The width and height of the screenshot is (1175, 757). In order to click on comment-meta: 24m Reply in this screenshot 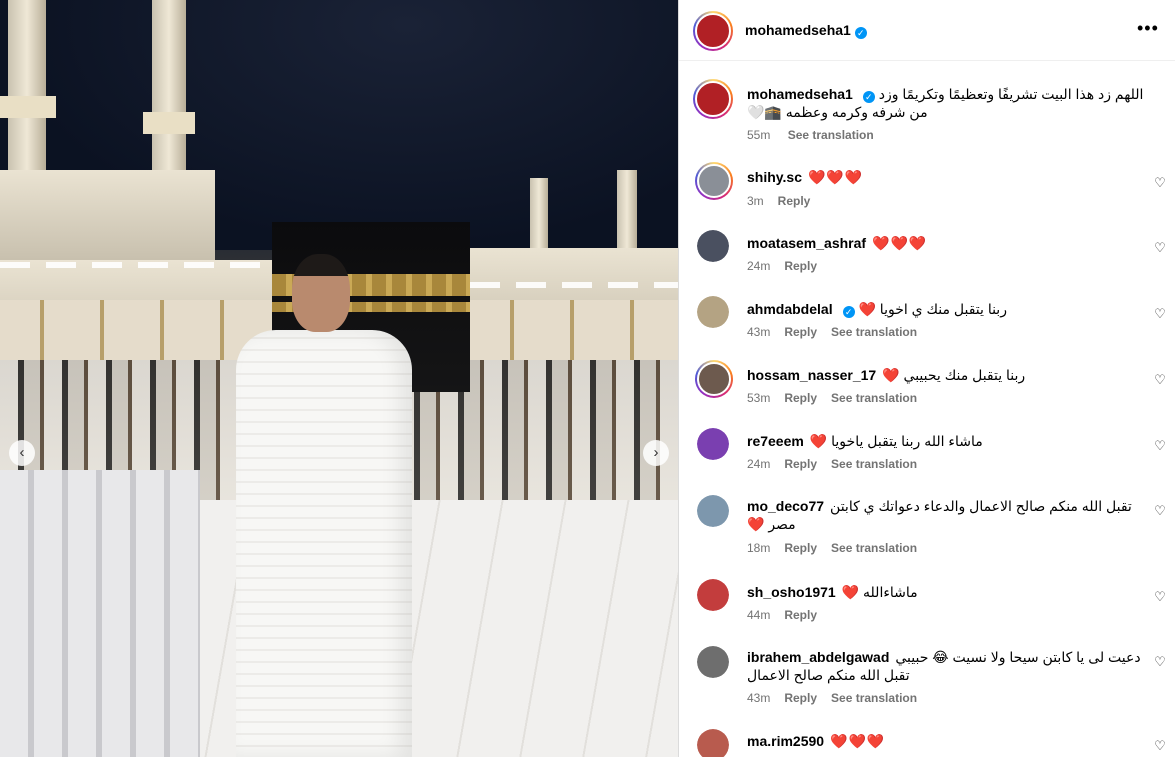, I will do `click(789, 266)`.